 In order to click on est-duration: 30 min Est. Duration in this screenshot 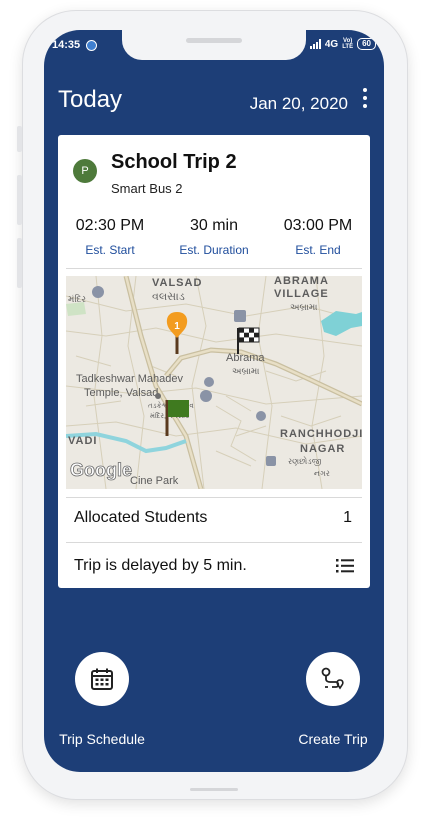, I will do `click(214, 237)`.